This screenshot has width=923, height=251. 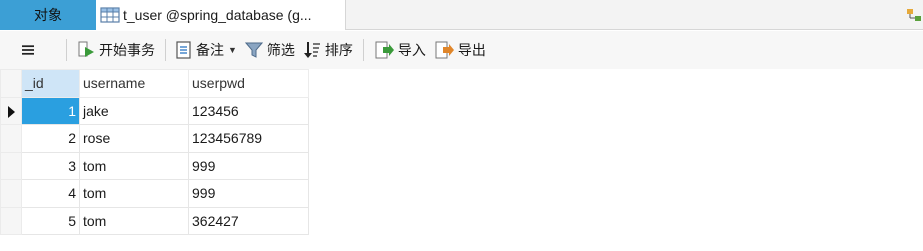 What do you see at coordinates (280, 50) in the screenshot?
I see `filter-label: 筛选` at bounding box center [280, 50].